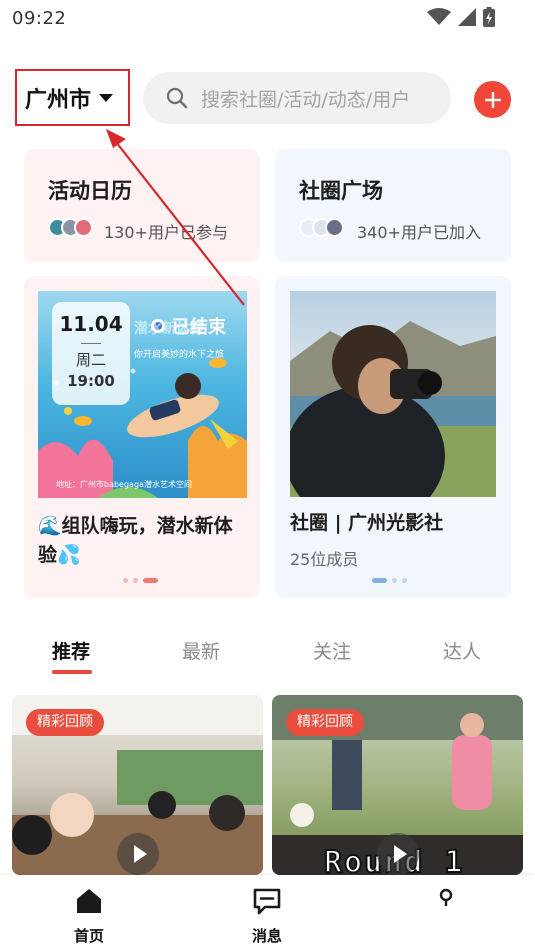 The width and height of the screenshot is (535, 951). I want to click on location-icon, so click(446, 897).